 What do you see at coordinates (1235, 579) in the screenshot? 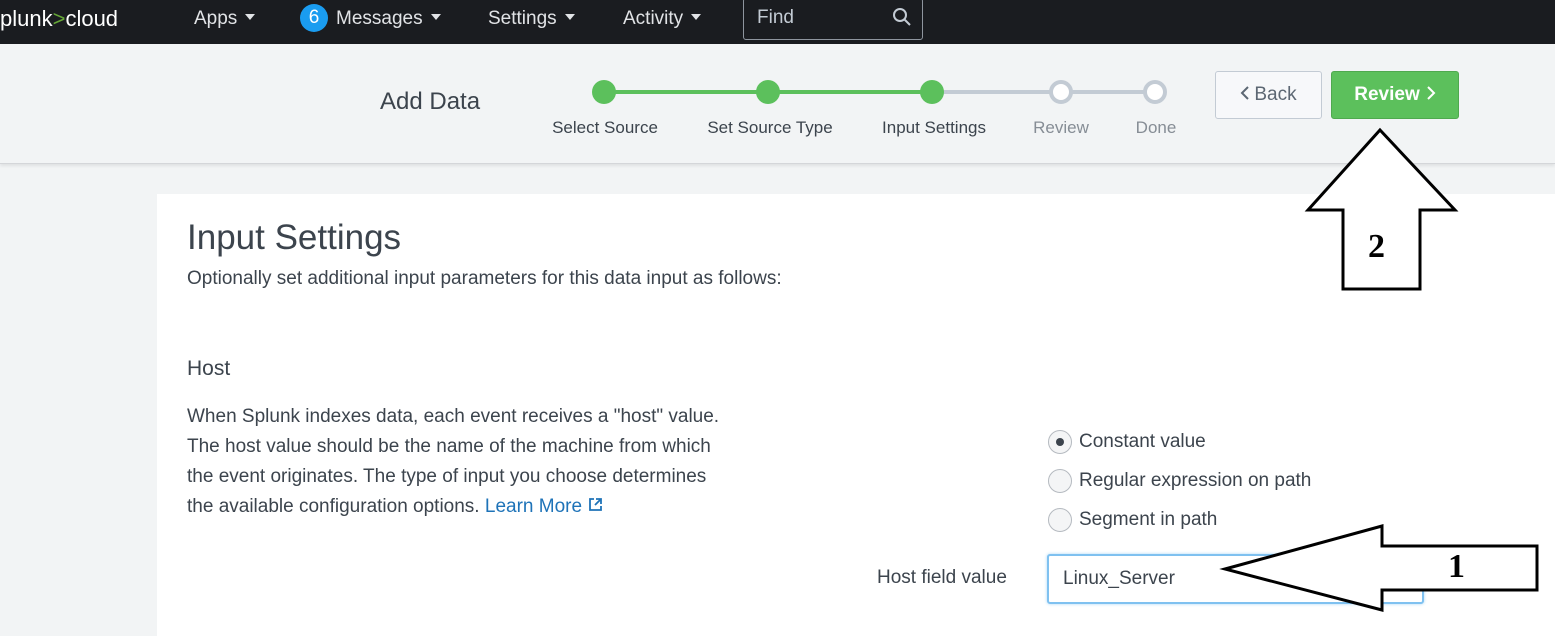
I see `host-field-value-input` at bounding box center [1235, 579].